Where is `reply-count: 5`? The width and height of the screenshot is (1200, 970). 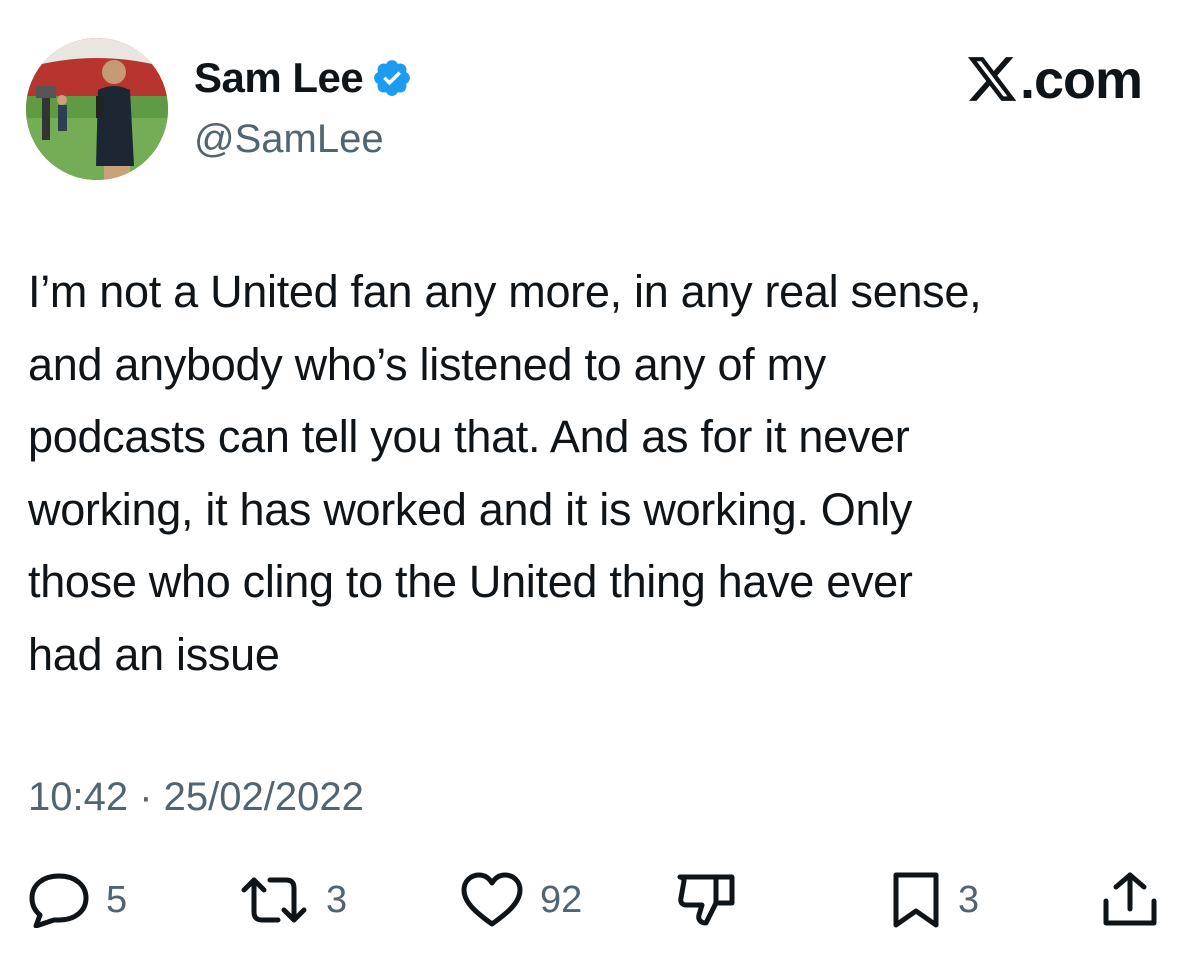
reply-count: 5 is located at coordinates (117, 899).